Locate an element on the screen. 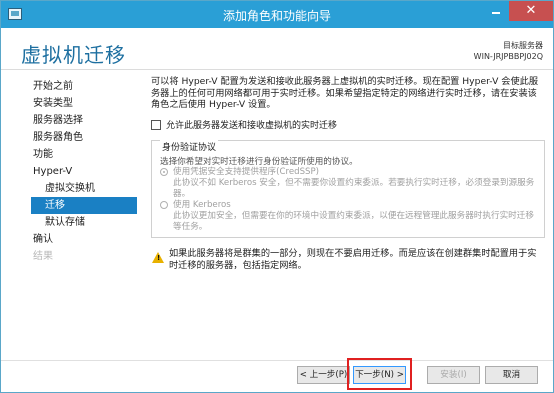  target-server-label: 目标服务器 is located at coordinates (523, 45).